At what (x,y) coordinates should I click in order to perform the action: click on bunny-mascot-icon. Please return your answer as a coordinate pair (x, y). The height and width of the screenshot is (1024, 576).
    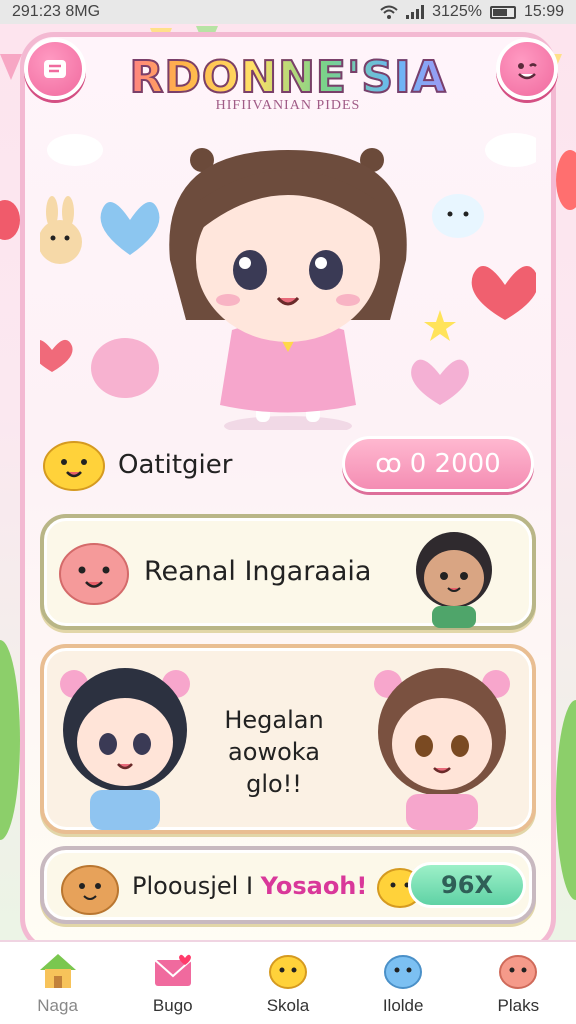
    Looking at the image, I should click on (61, 230).